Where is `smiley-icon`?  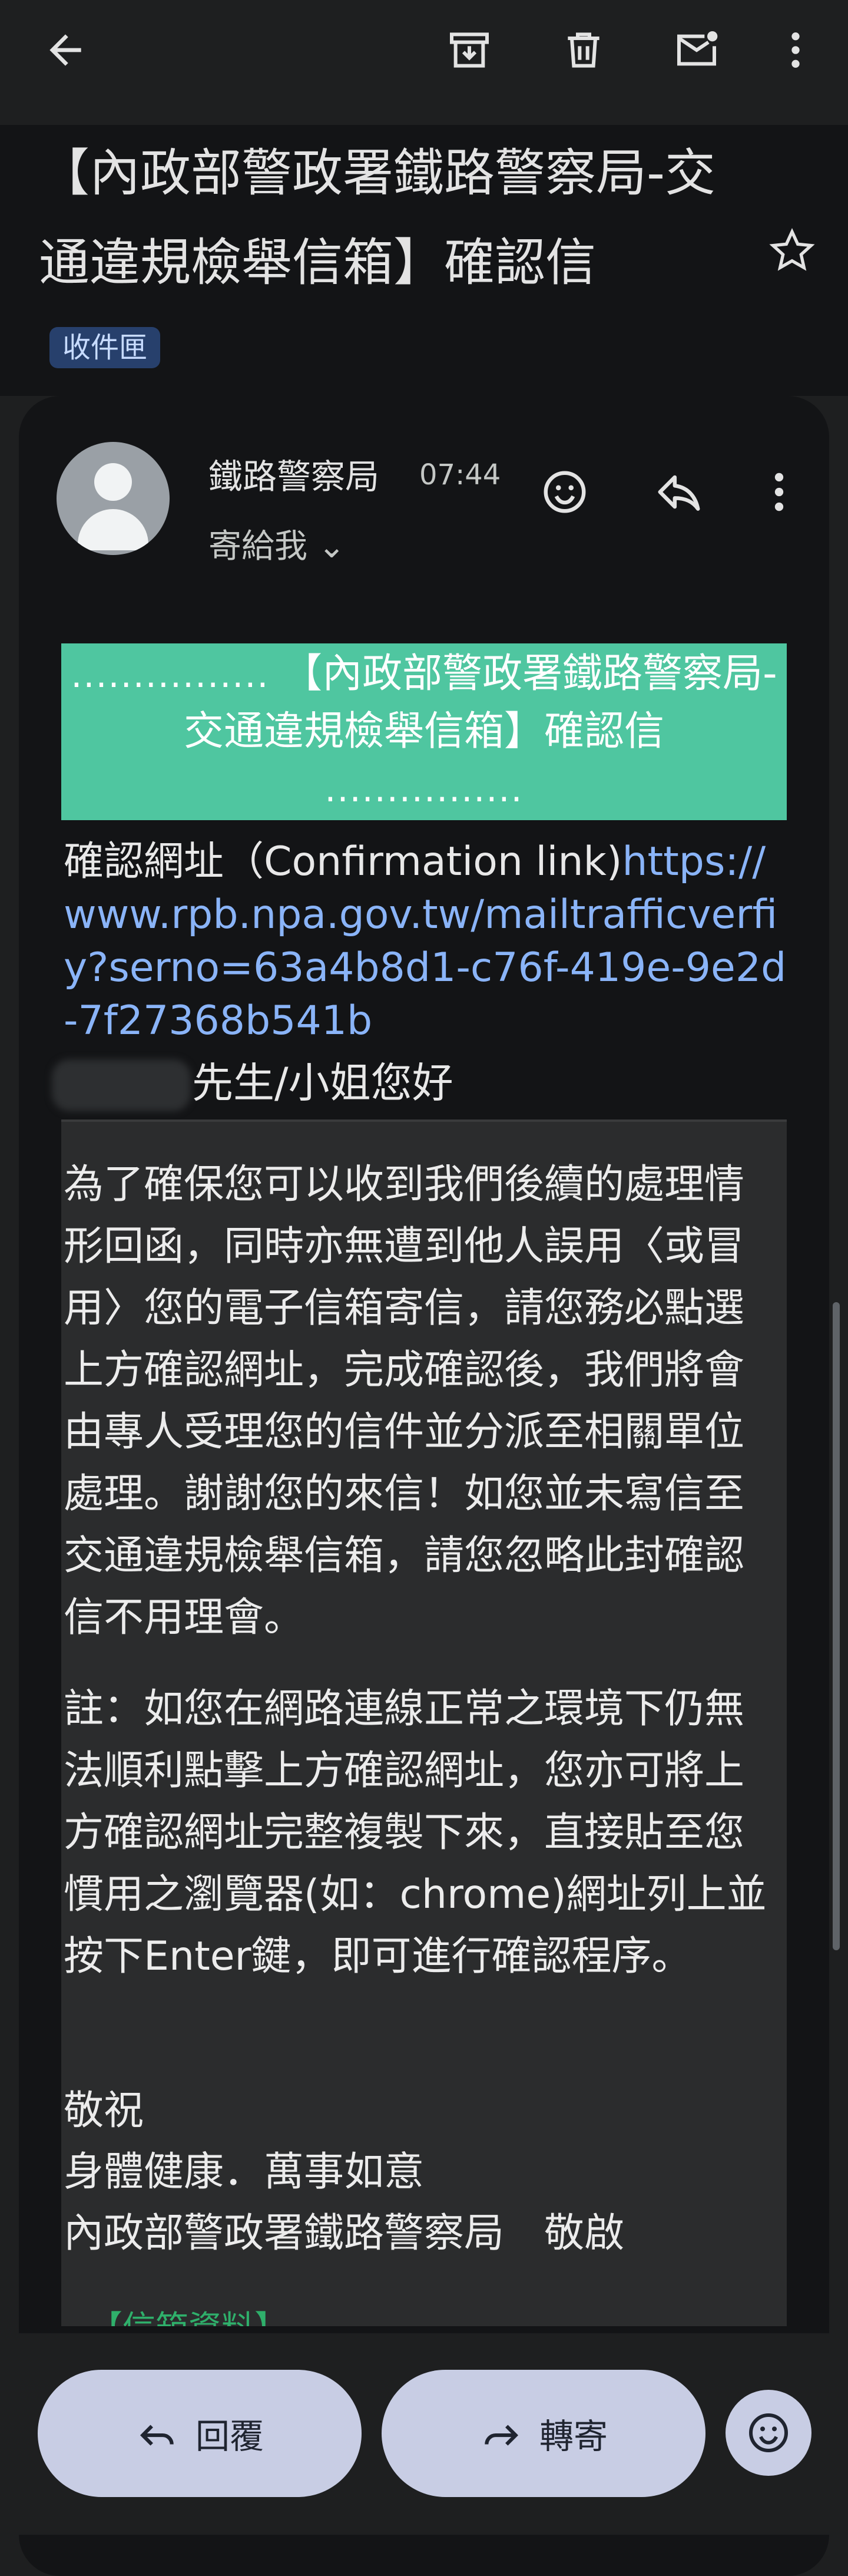
smiley-icon is located at coordinates (768, 2432).